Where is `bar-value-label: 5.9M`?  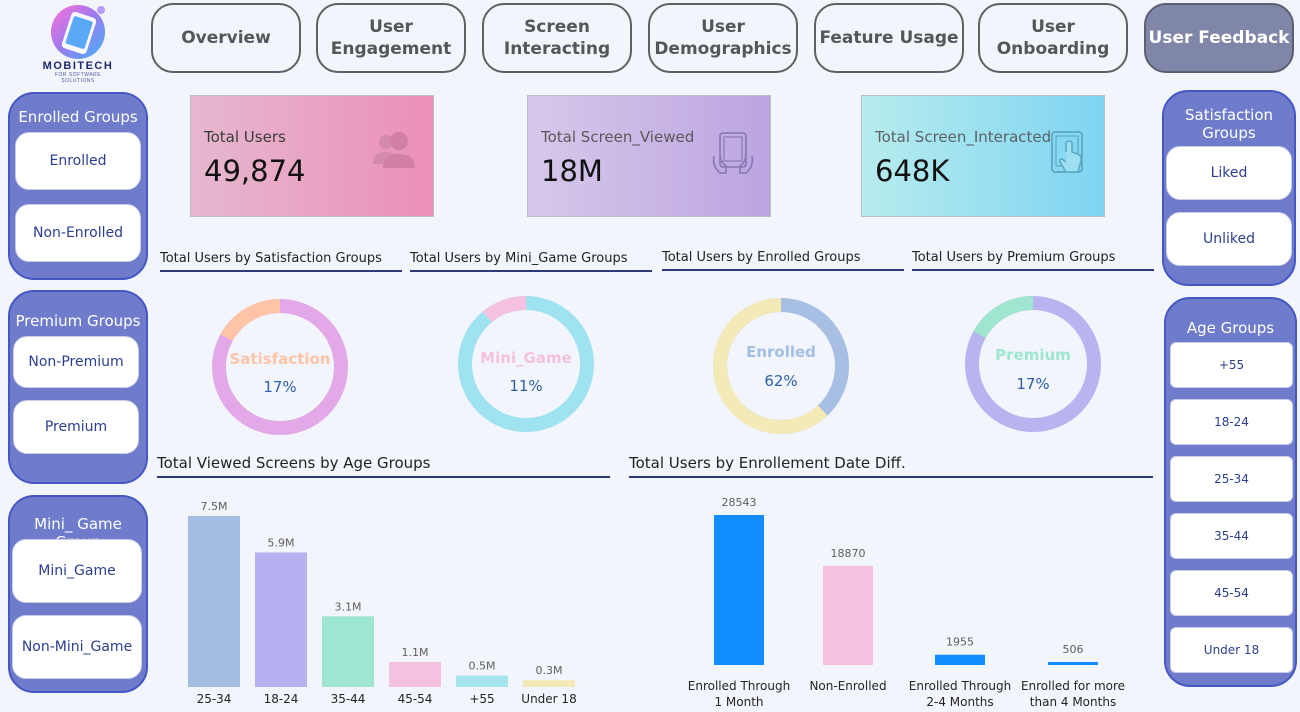
bar-value-label: 5.9M is located at coordinates (281, 542).